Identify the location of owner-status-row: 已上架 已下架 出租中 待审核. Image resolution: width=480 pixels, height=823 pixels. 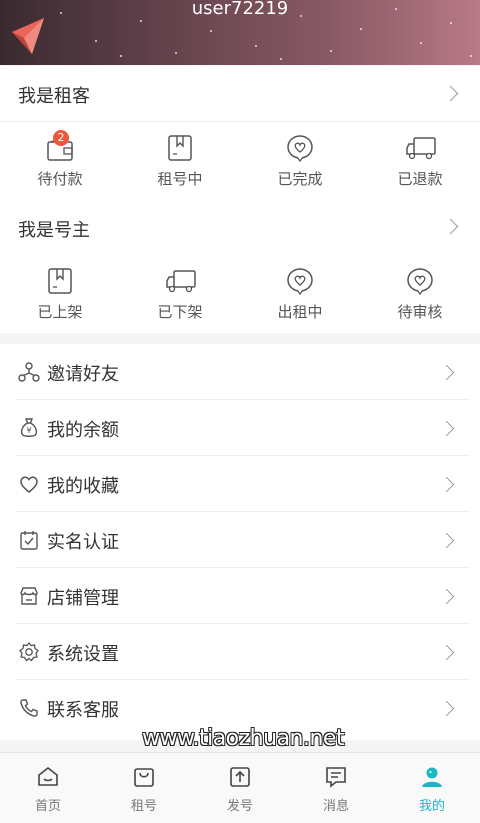
(240, 294).